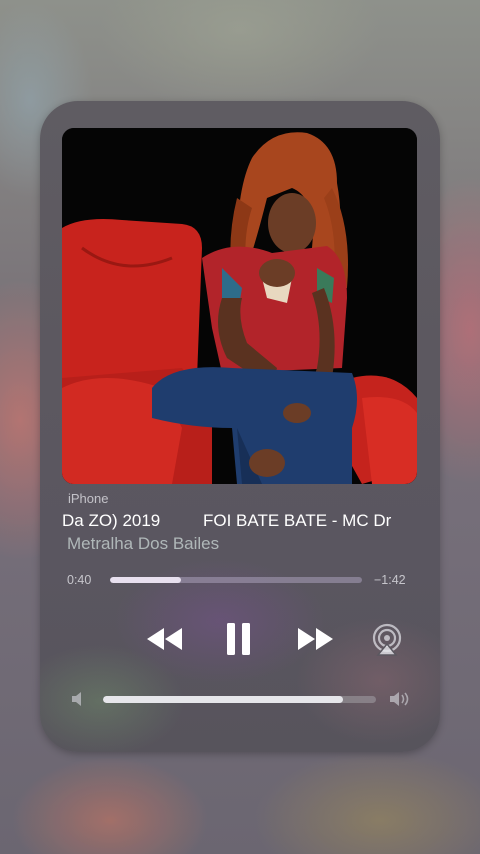  I want to click on volume-high-icon-wrap, so click(401, 701).